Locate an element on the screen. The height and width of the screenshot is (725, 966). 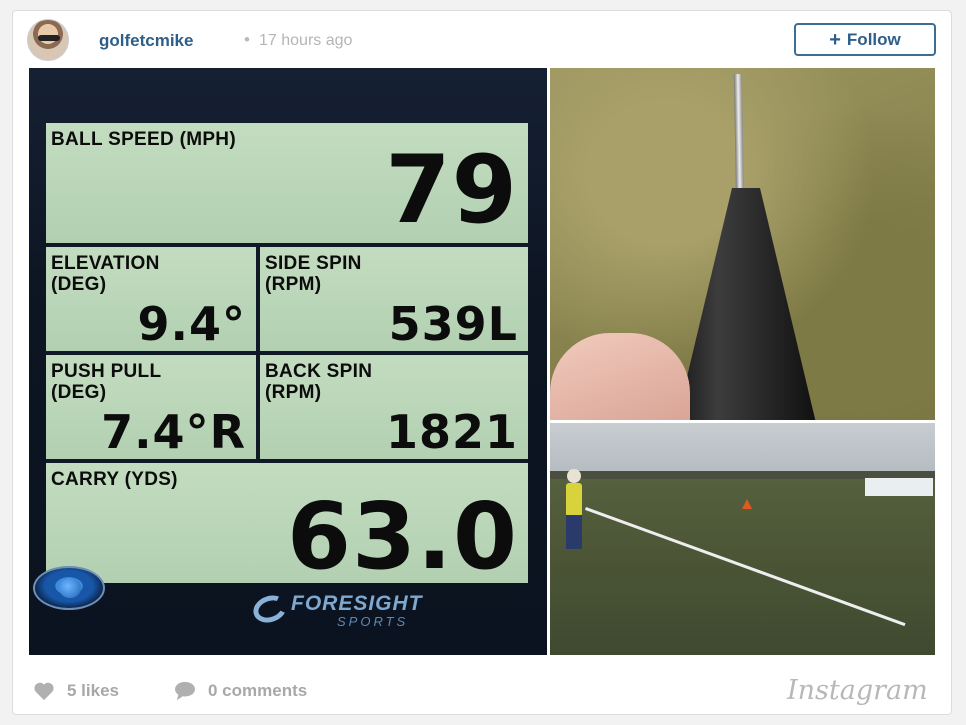
ball-speed-value: 79 is located at coordinates (451, 190).